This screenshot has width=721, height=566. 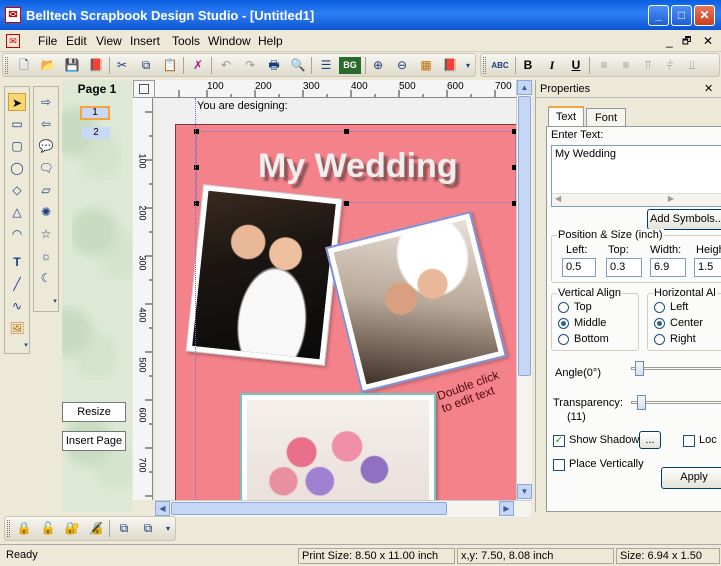 I want to click on zoom-out-icon: ⊖, so click(x=402, y=65).